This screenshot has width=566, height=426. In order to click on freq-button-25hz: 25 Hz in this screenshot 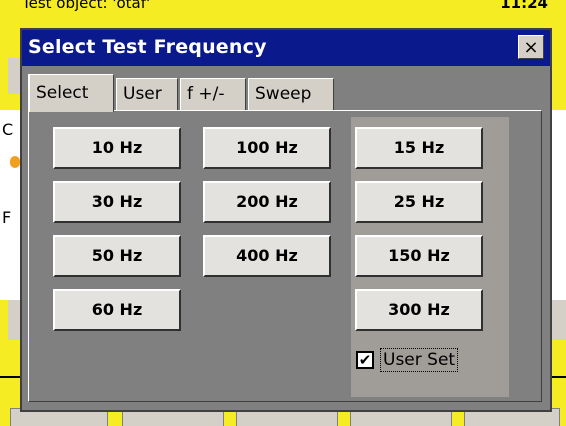, I will do `click(419, 202)`.